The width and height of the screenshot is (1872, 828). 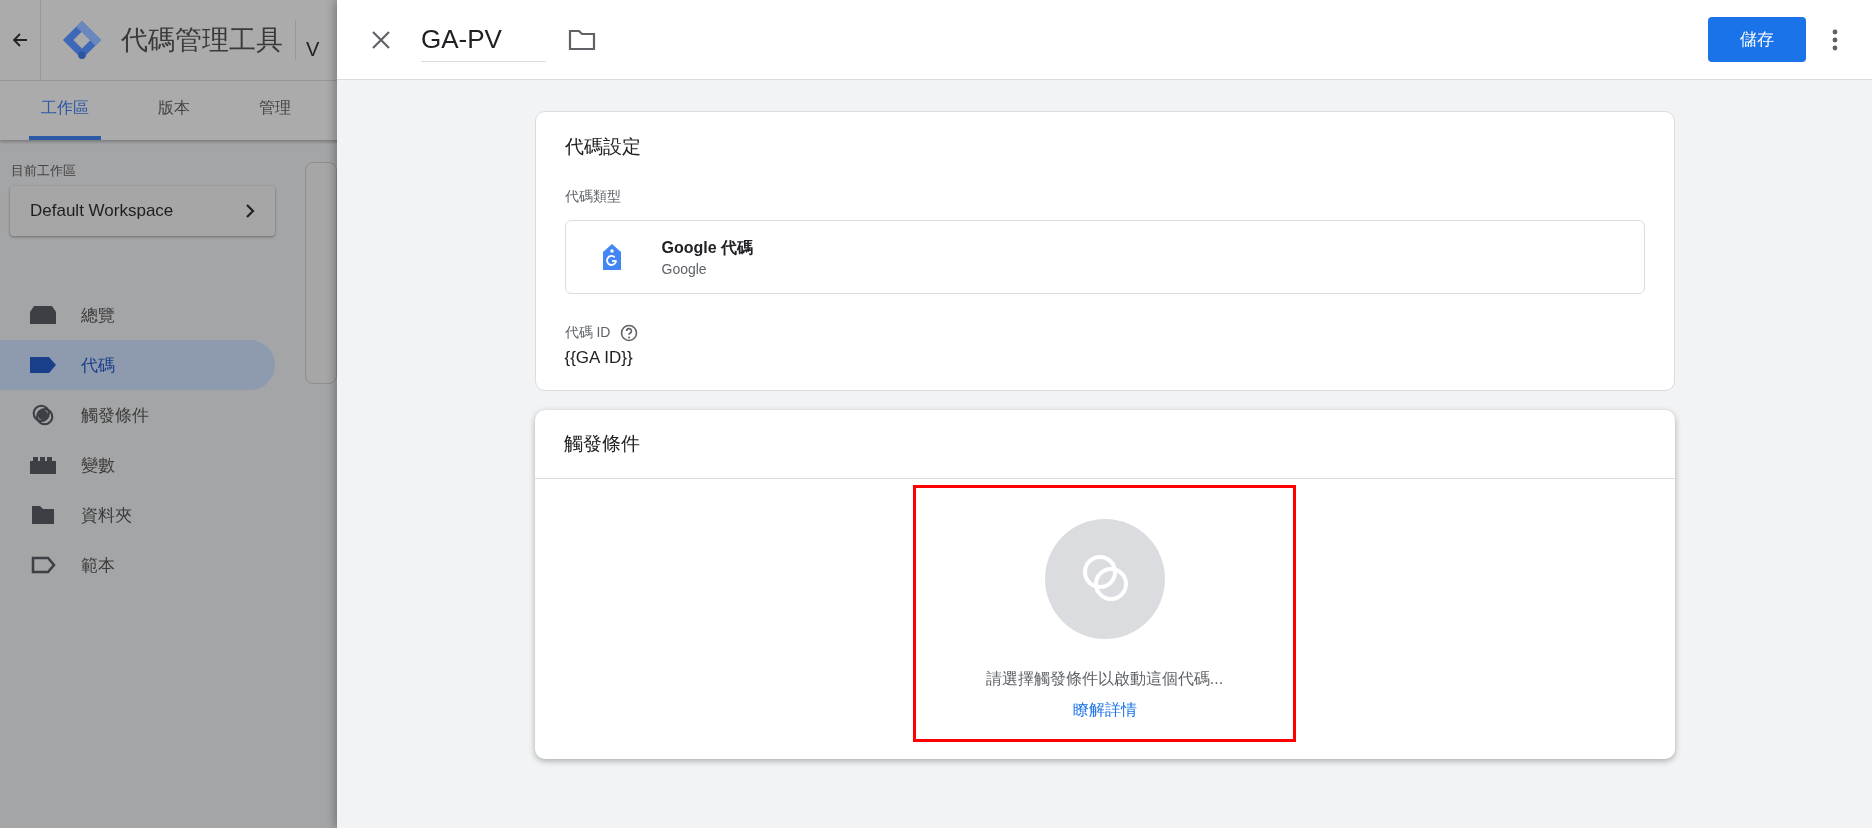 I want to click on highlight-box: 請選擇觸發條件以啟動這個代碼... 瞭解詳情, so click(x=1104, y=613).